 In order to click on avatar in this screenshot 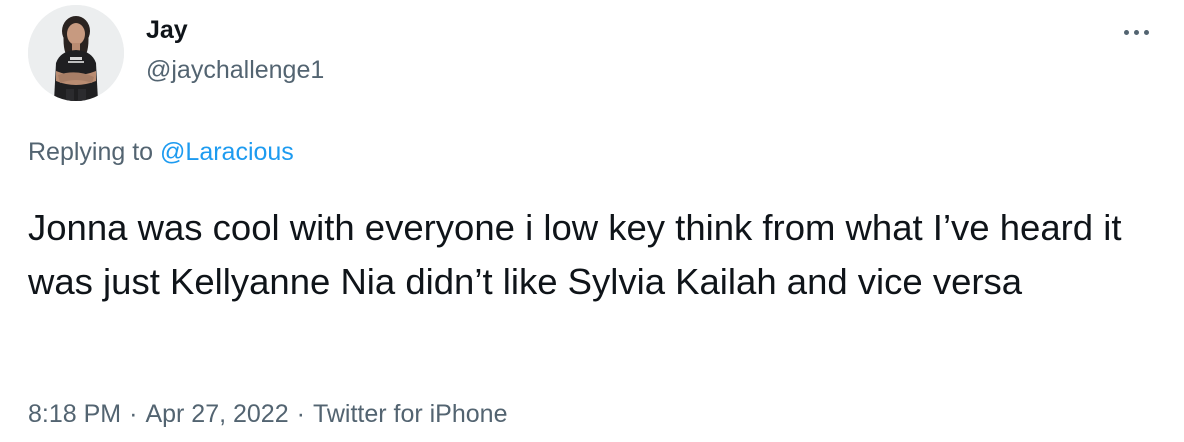, I will do `click(76, 53)`.